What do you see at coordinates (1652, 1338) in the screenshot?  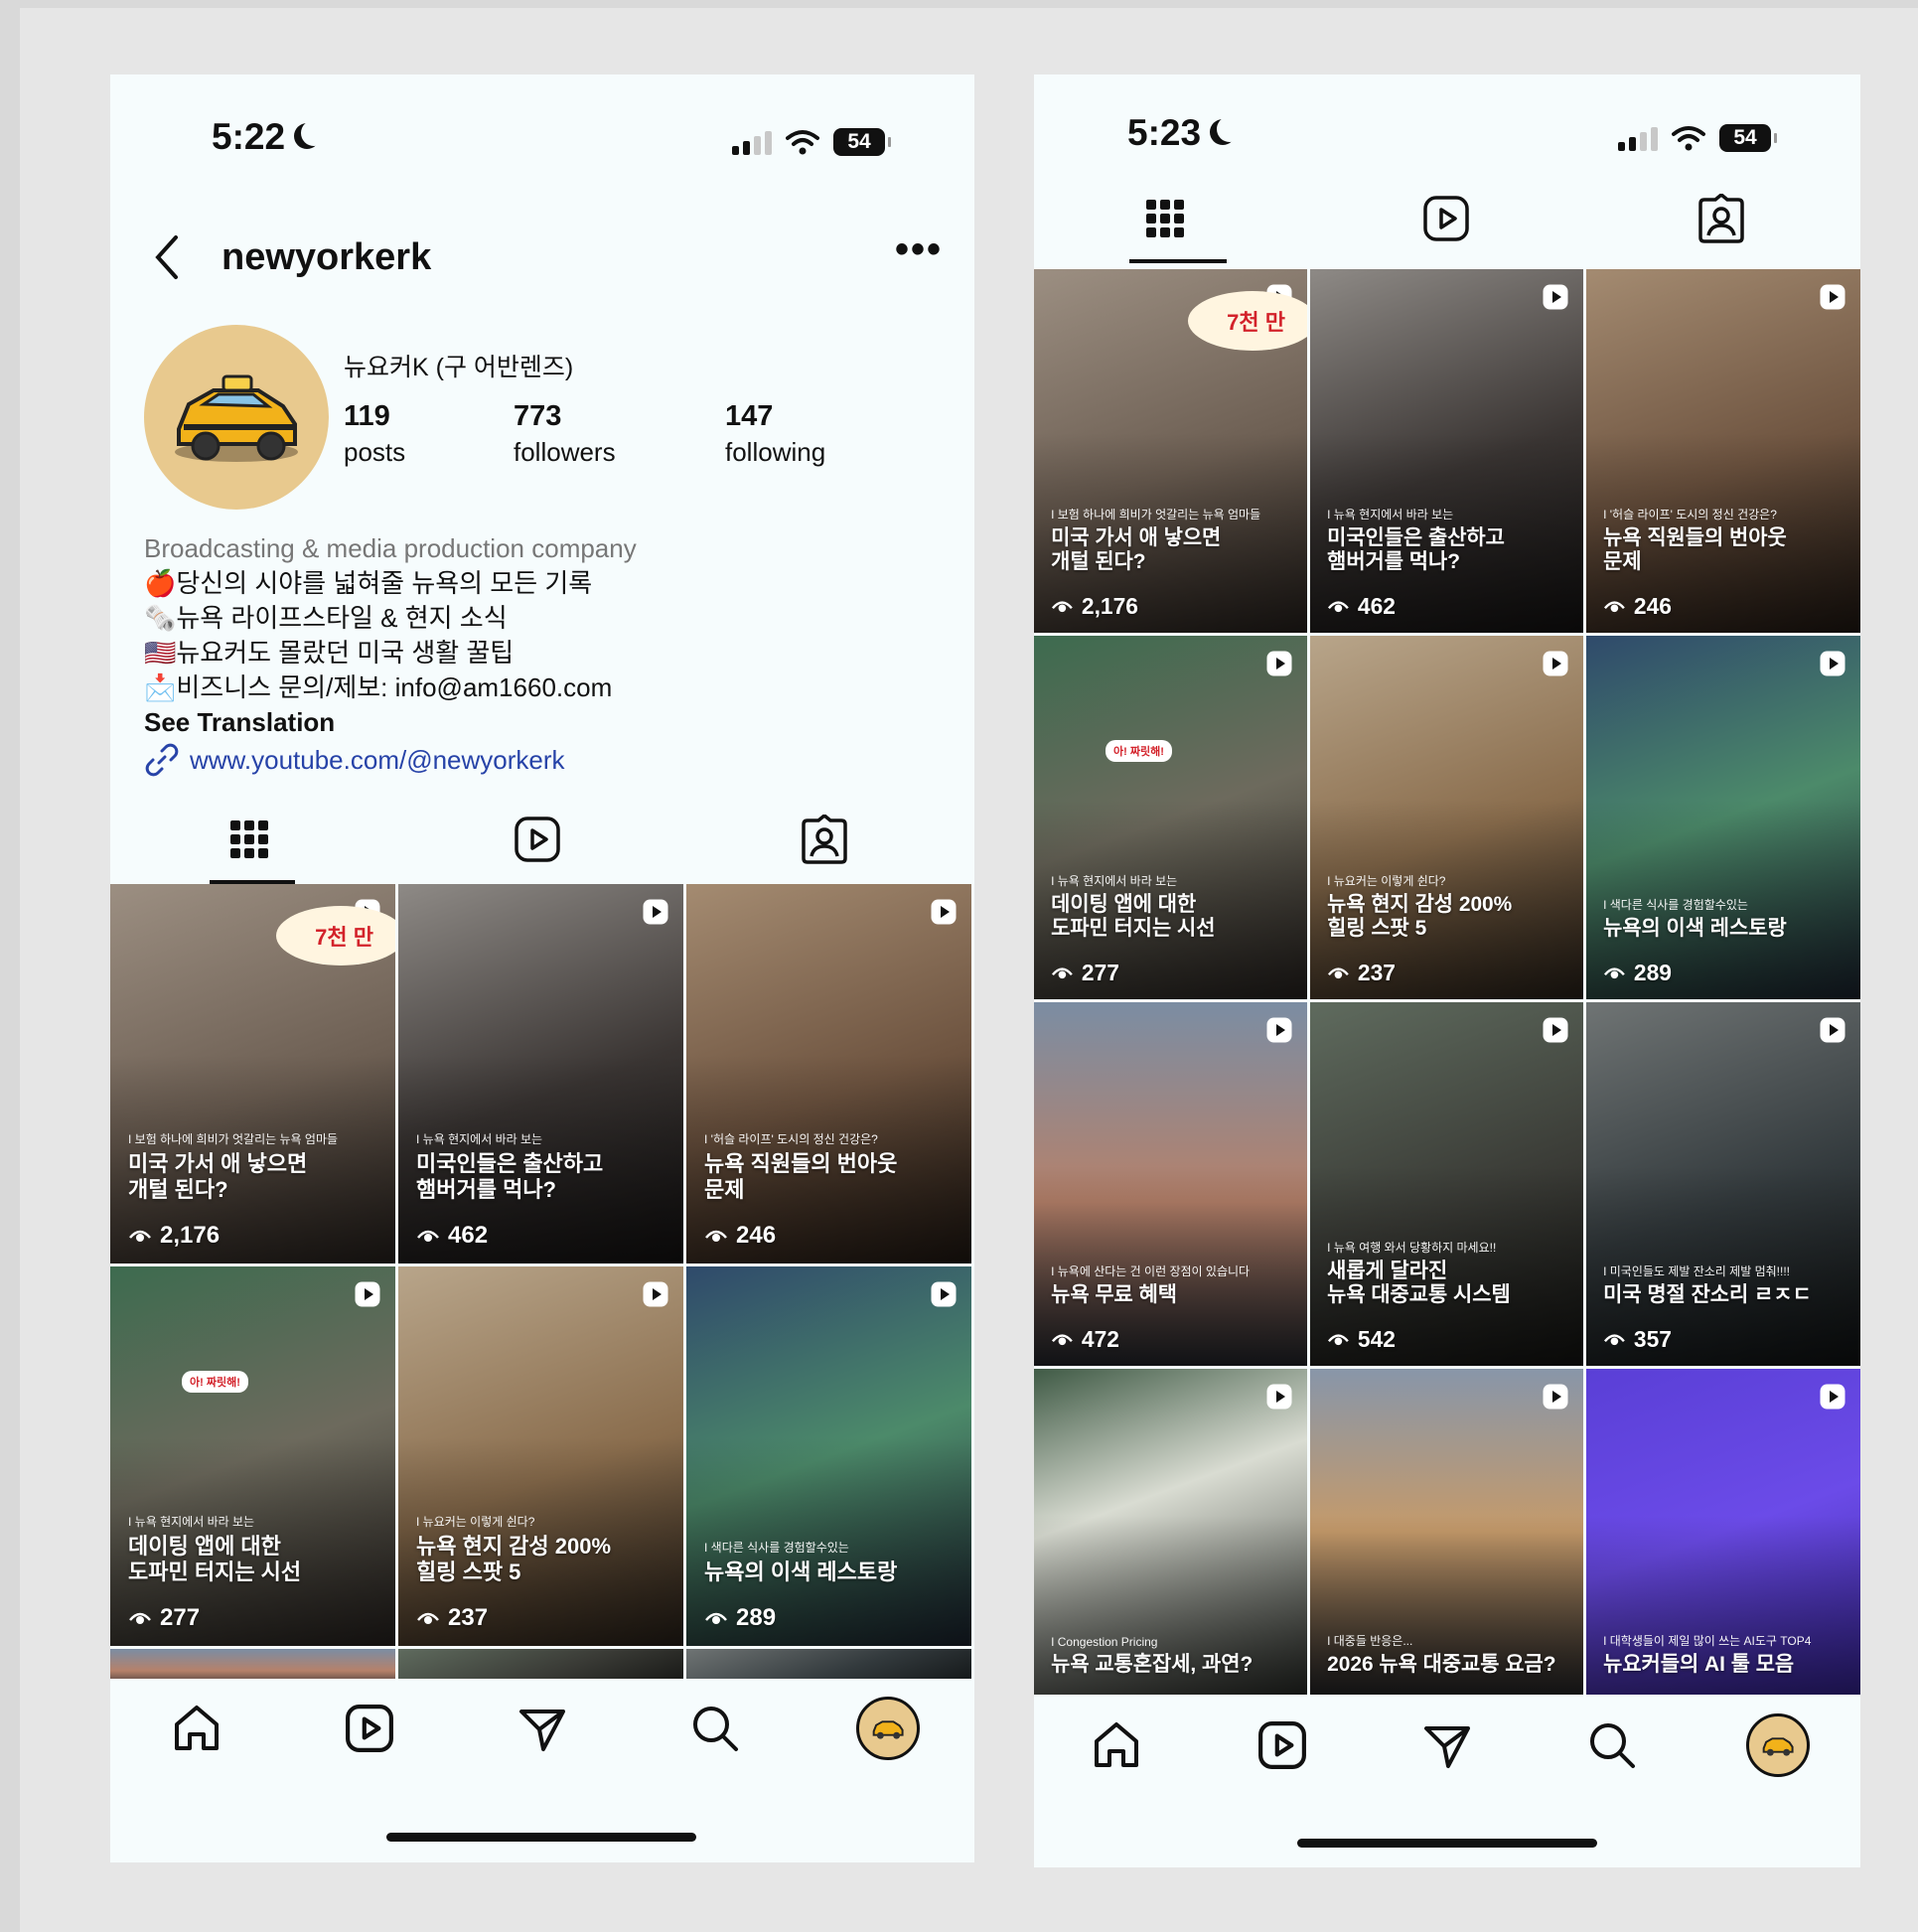 I see `view-count-value: 357` at bounding box center [1652, 1338].